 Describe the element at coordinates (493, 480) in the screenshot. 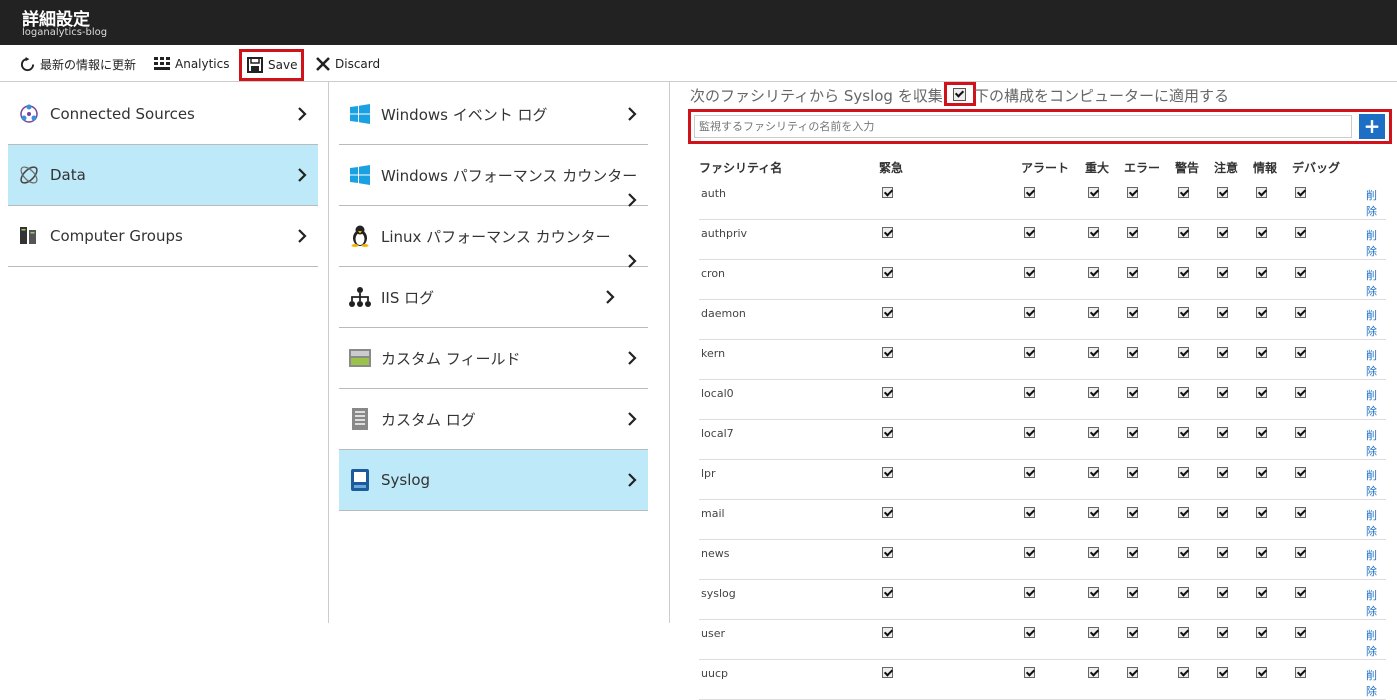

I see `nav-item-syslog: Syslog` at that location.